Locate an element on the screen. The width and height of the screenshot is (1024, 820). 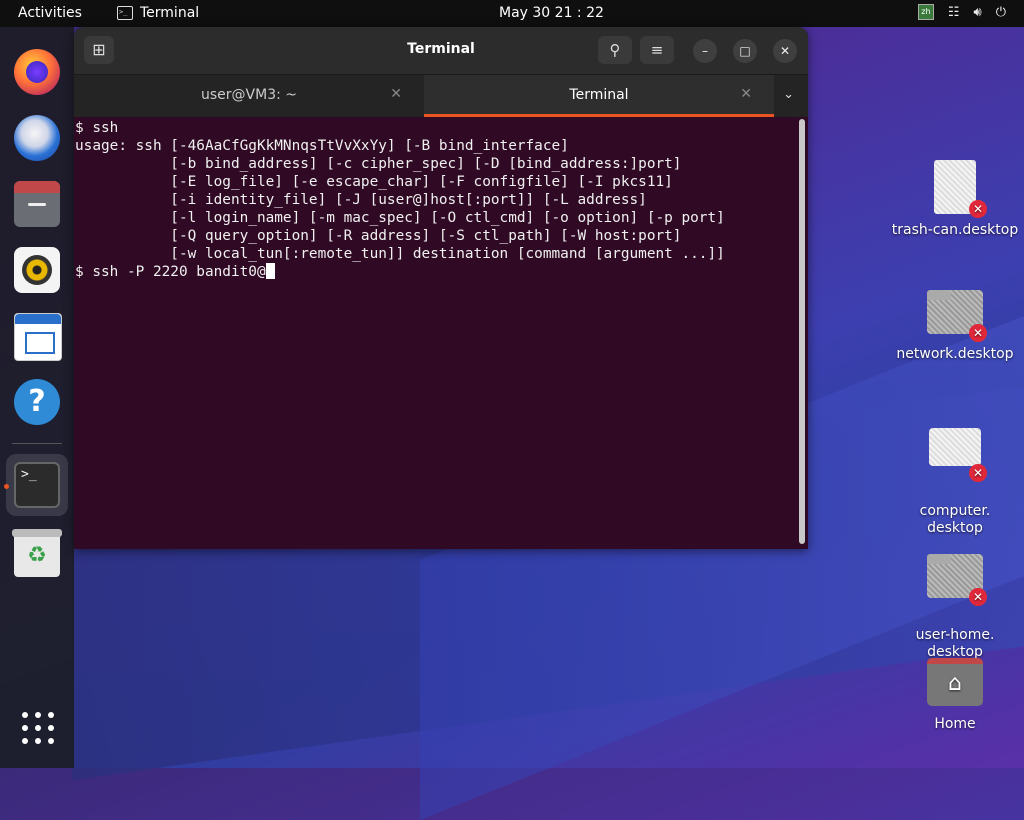
command-input-text: $ ssh -P 2220 bandit0@ is located at coordinates (170, 272).